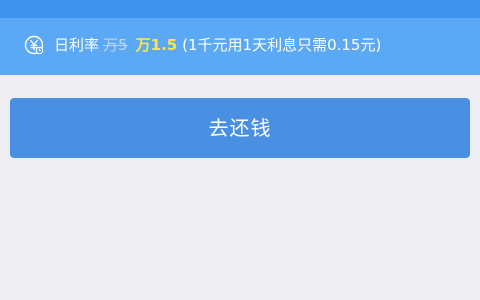 This screenshot has width=480, height=300. What do you see at coordinates (282, 45) in the screenshot?
I see `interest-note: (1千元用1天利息只需0.15元)` at bounding box center [282, 45].